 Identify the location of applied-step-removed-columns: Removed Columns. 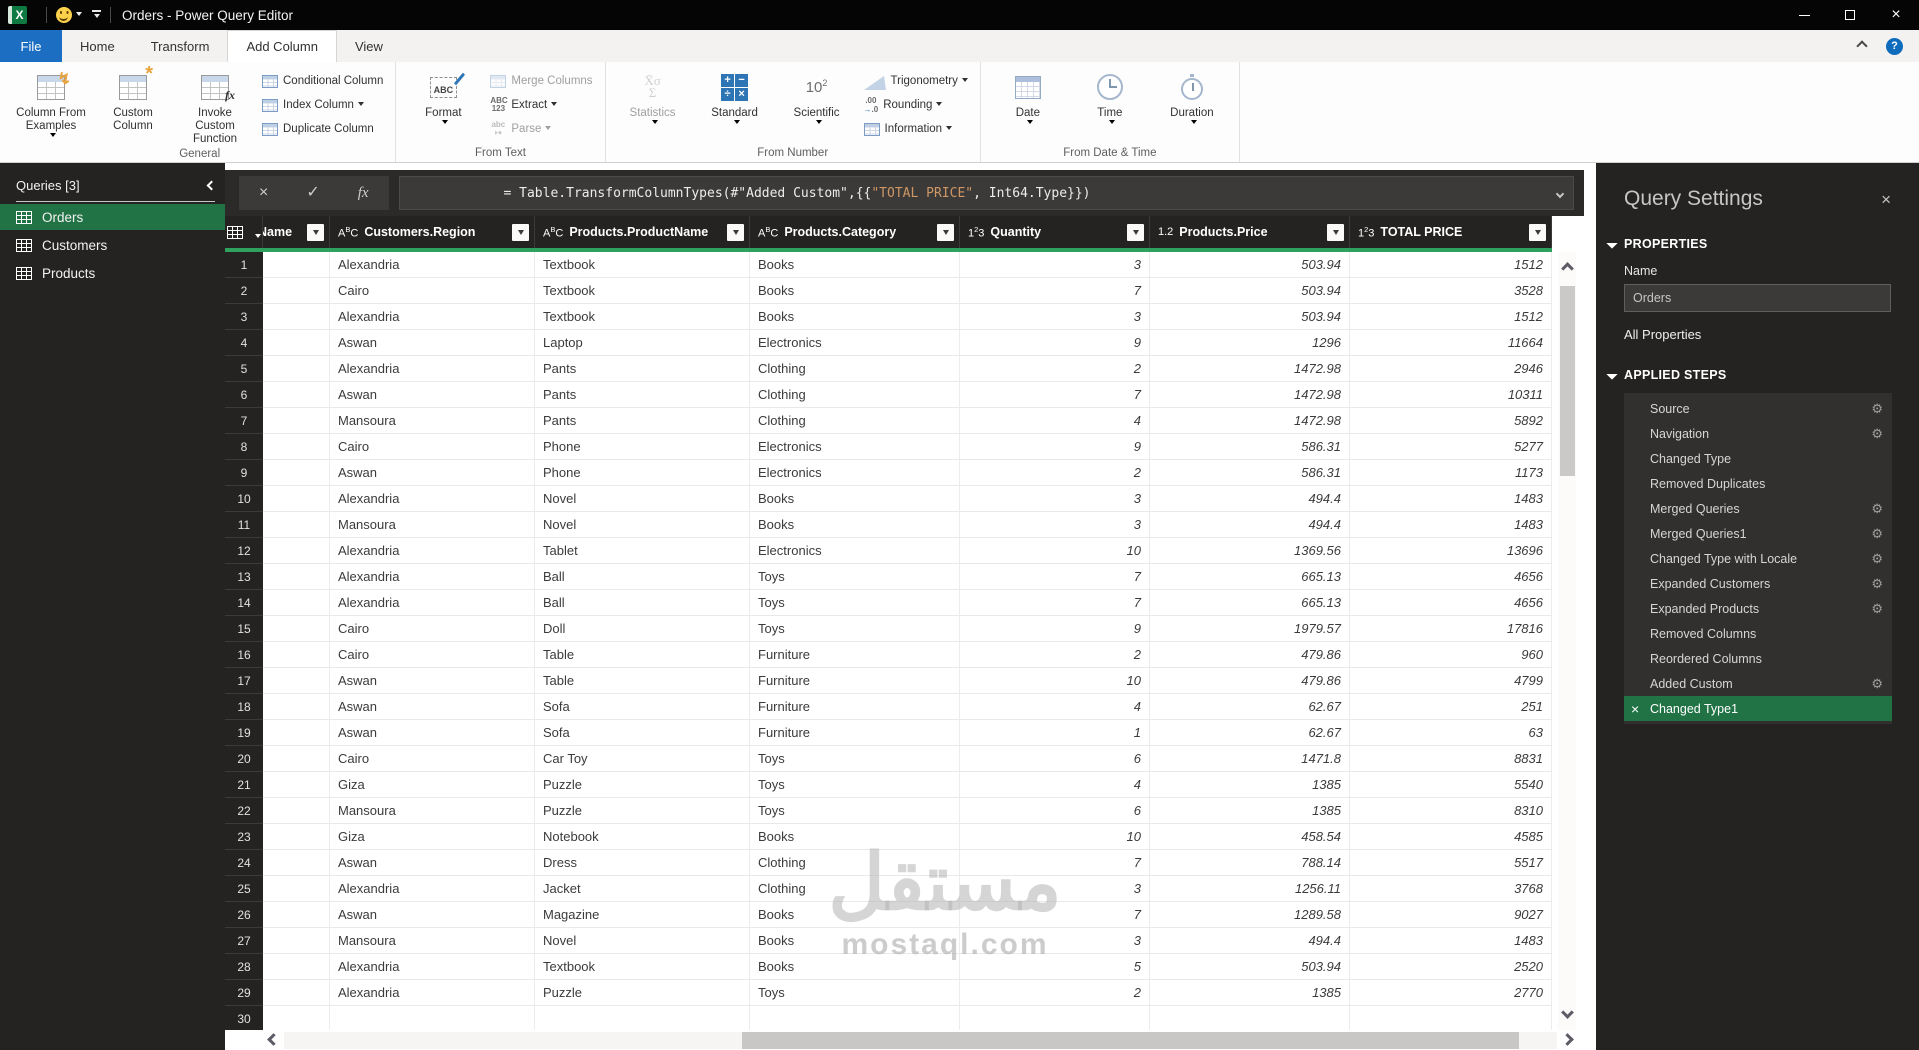
(1758, 633).